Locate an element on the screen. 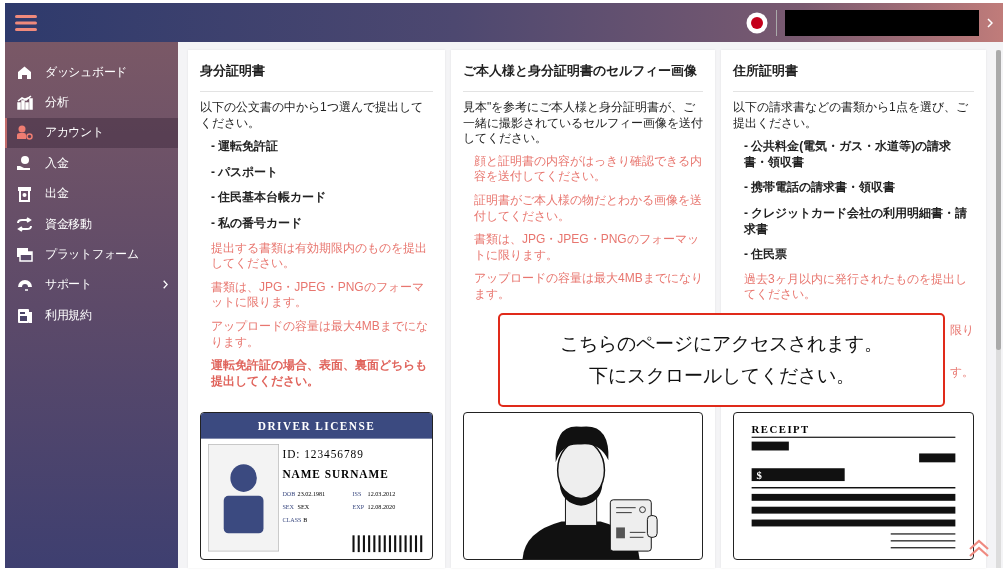  sidebar-item: プラットフォーム is located at coordinates (91, 254).